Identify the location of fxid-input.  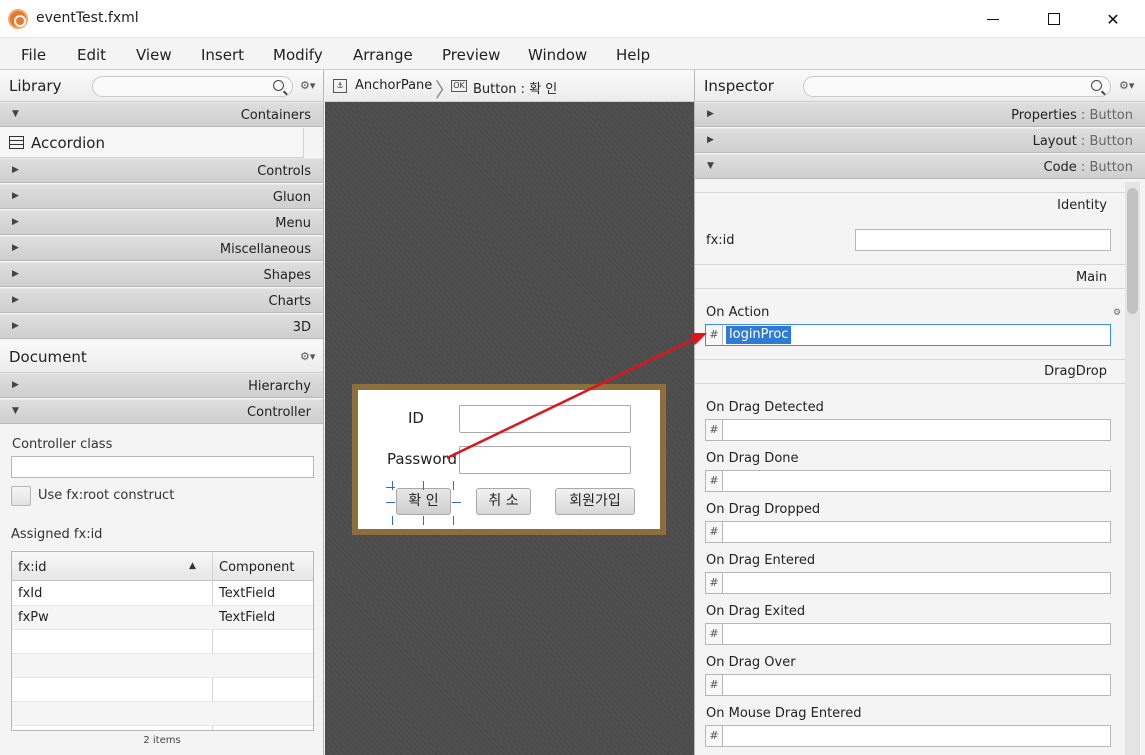
(983, 240).